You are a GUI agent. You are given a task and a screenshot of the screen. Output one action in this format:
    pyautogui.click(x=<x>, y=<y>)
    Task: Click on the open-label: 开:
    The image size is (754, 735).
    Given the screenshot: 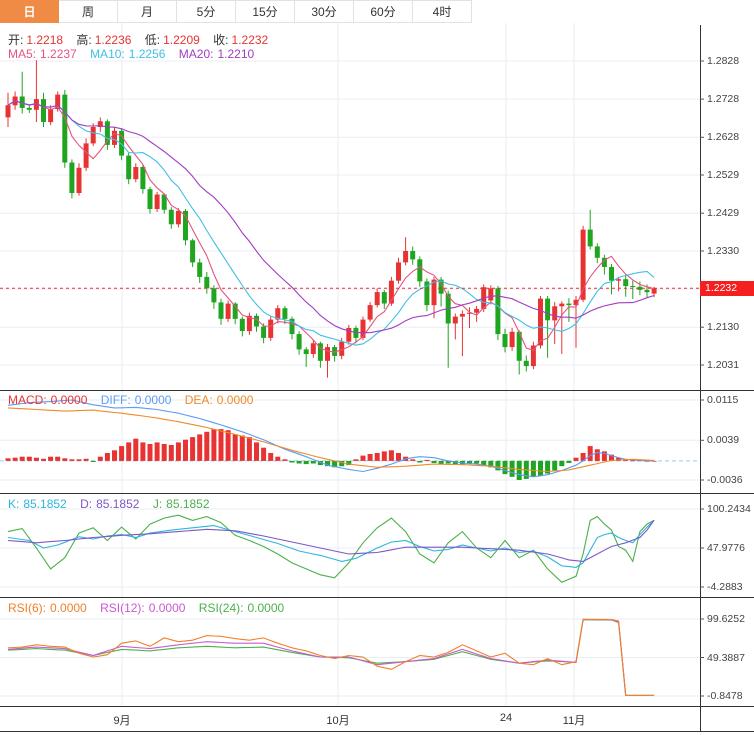 What is the action you would take?
    pyautogui.click(x=16, y=40)
    